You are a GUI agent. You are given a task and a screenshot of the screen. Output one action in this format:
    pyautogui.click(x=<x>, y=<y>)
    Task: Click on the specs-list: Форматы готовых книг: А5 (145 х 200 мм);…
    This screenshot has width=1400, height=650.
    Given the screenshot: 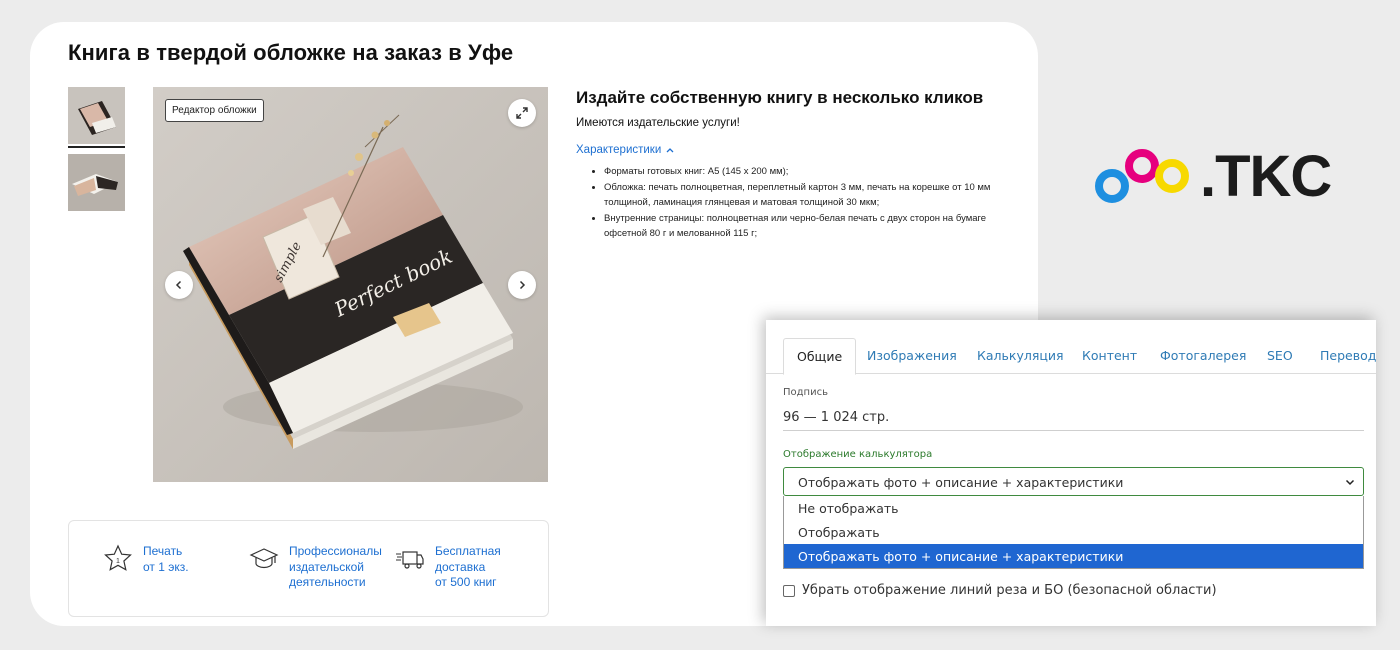 What is the action you would take?
    pyautogui.click(x=801, y=202)
    